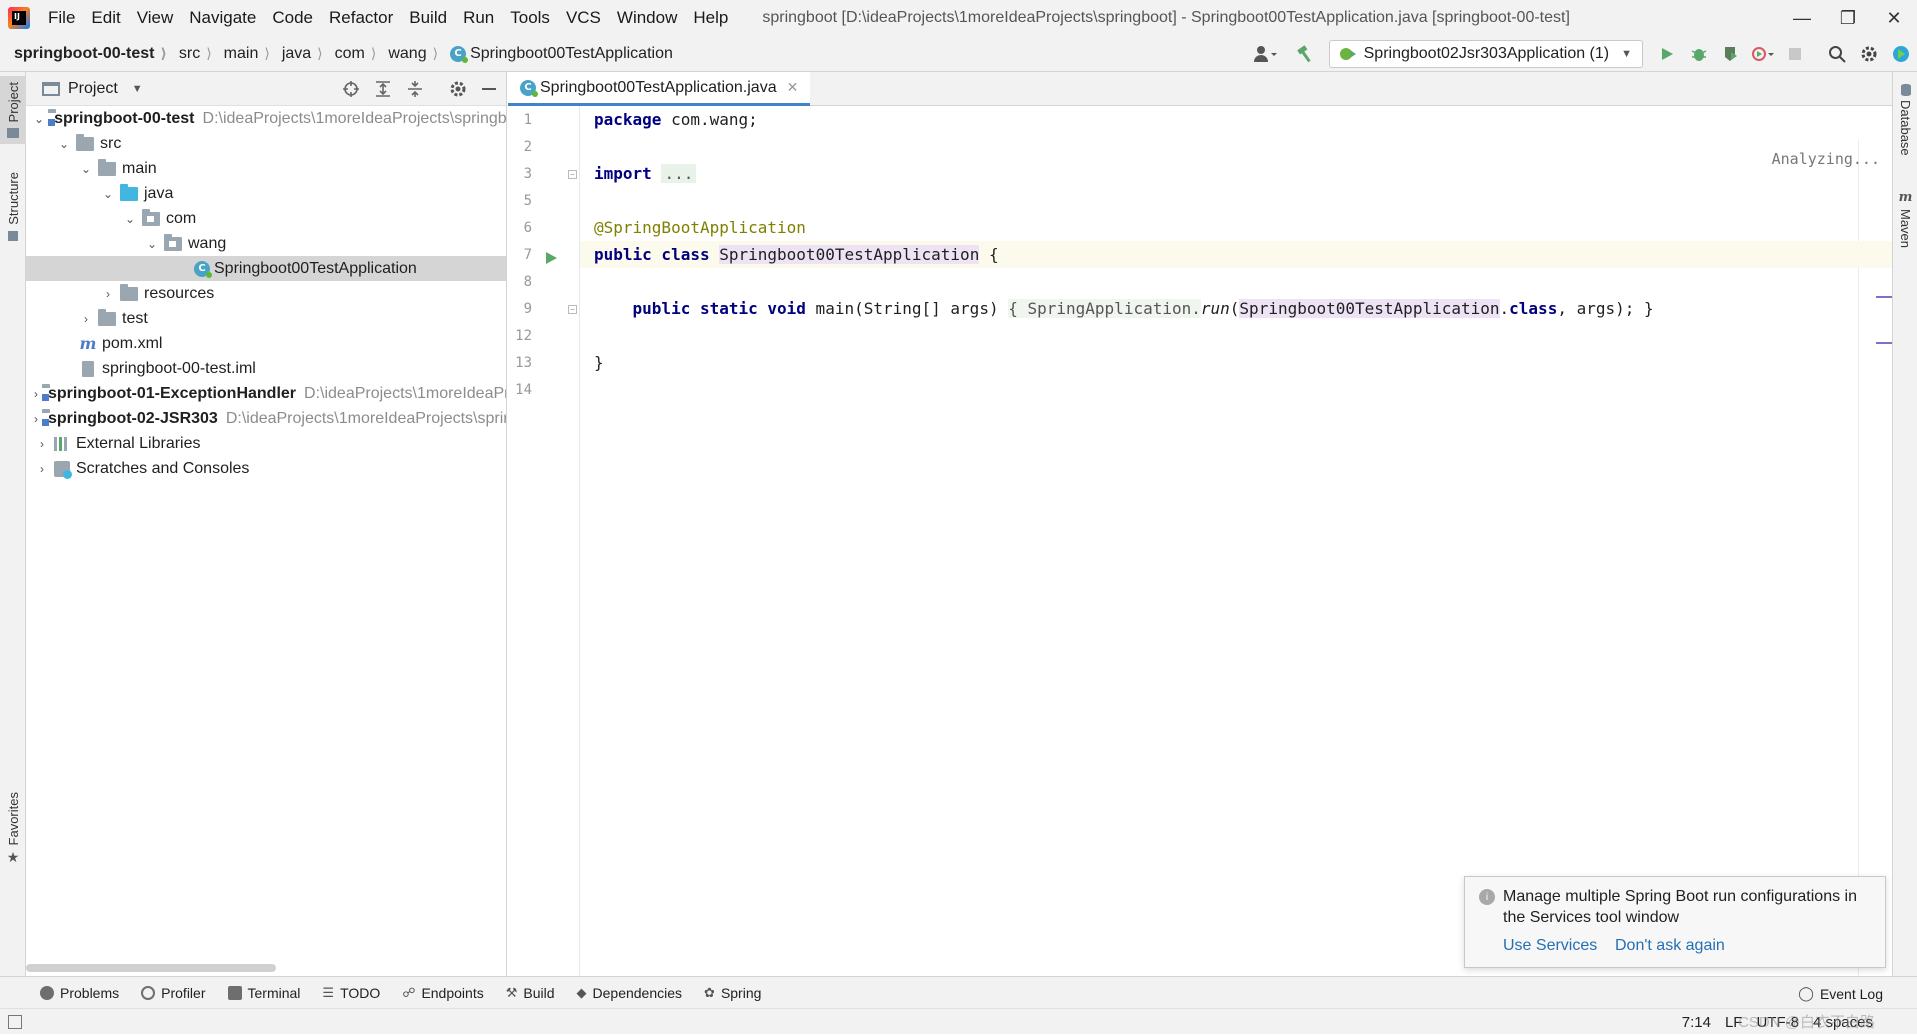  What do you see at coordinates (1905, 219) in the screenshot?
I see `tool-tab-maven: m Maven` at bounding box center [1905, 219].